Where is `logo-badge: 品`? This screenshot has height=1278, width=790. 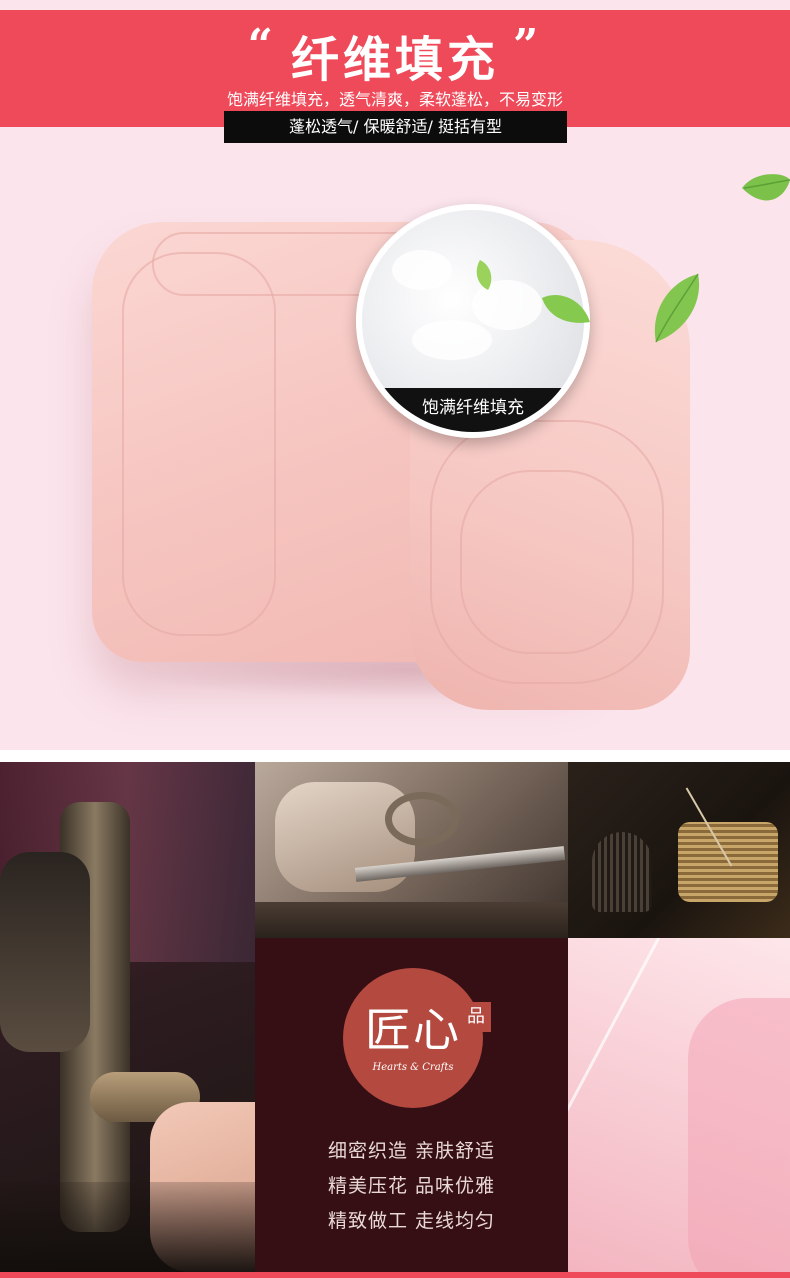
logo-badge: 品 is located at coordinates (476, 1017).